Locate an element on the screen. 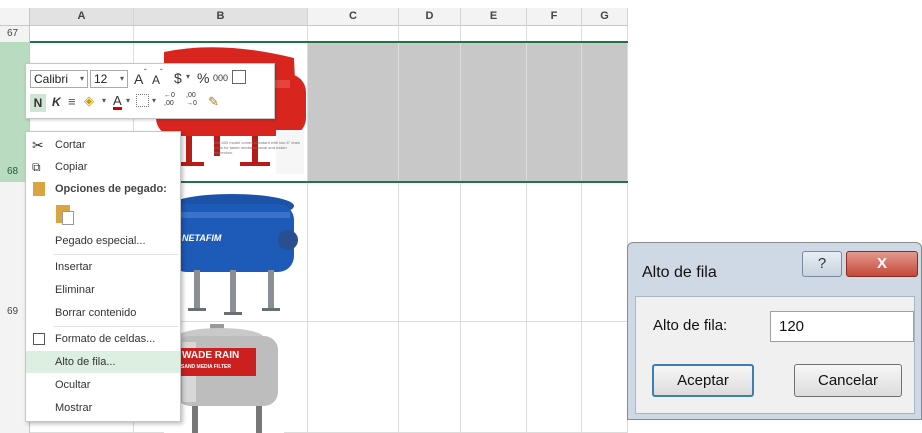  paste-option-button is located at coordinates (103, 217).